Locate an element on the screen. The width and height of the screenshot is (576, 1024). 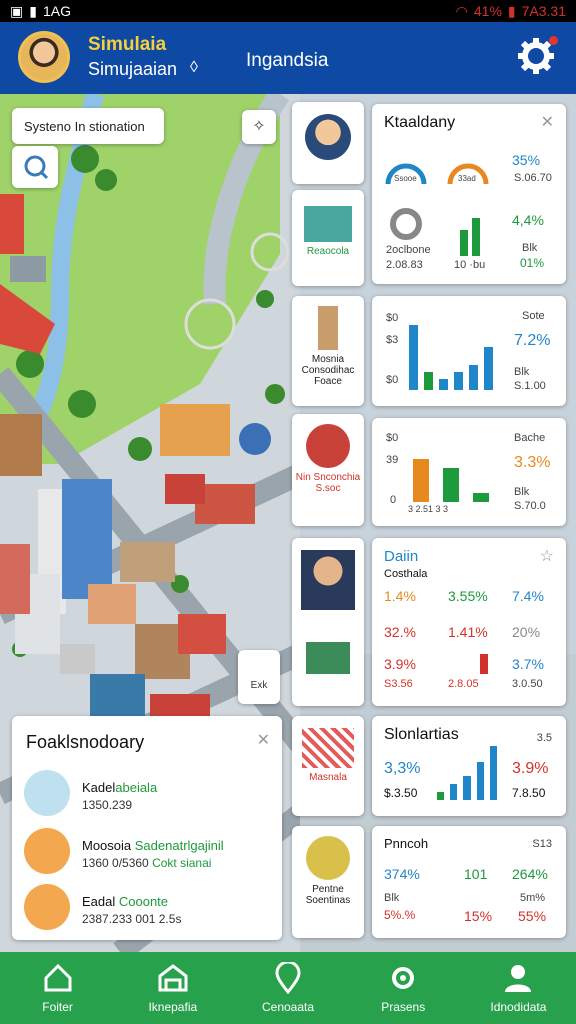
item-value: 2387.233 001 2.5s is located at coordinates (132, 919).